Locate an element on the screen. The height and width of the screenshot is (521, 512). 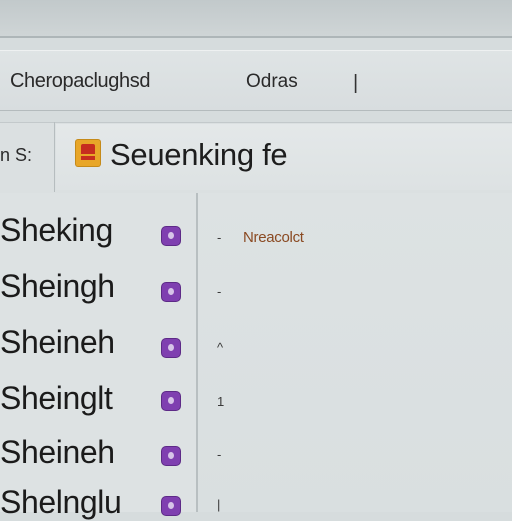
search-divider is located at coordinates (54, 157).